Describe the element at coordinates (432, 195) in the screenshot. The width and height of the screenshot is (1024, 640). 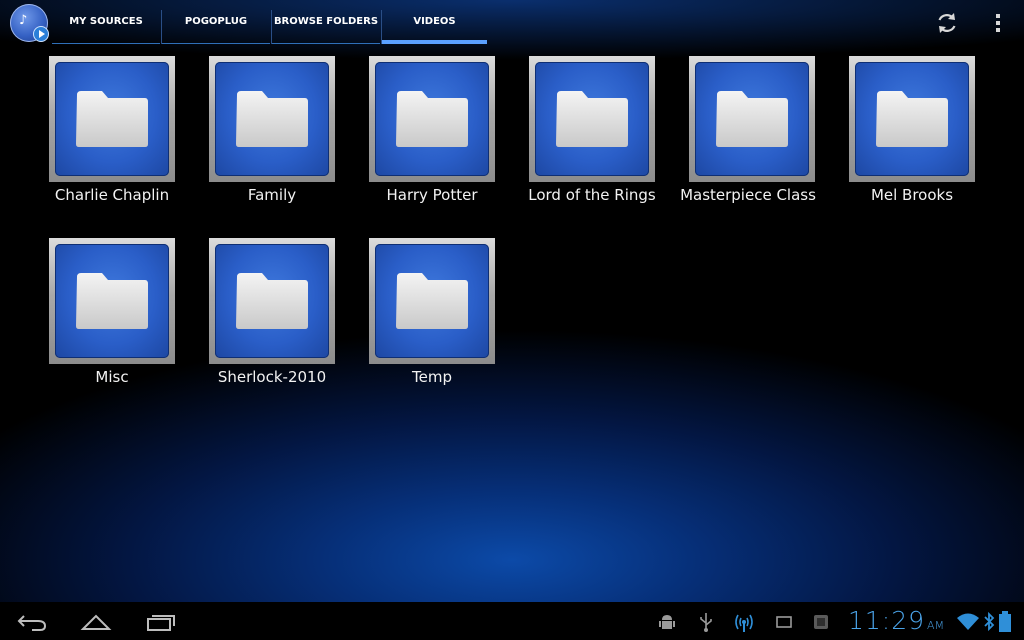
I see `folder-label: Harry Potter` at that location.